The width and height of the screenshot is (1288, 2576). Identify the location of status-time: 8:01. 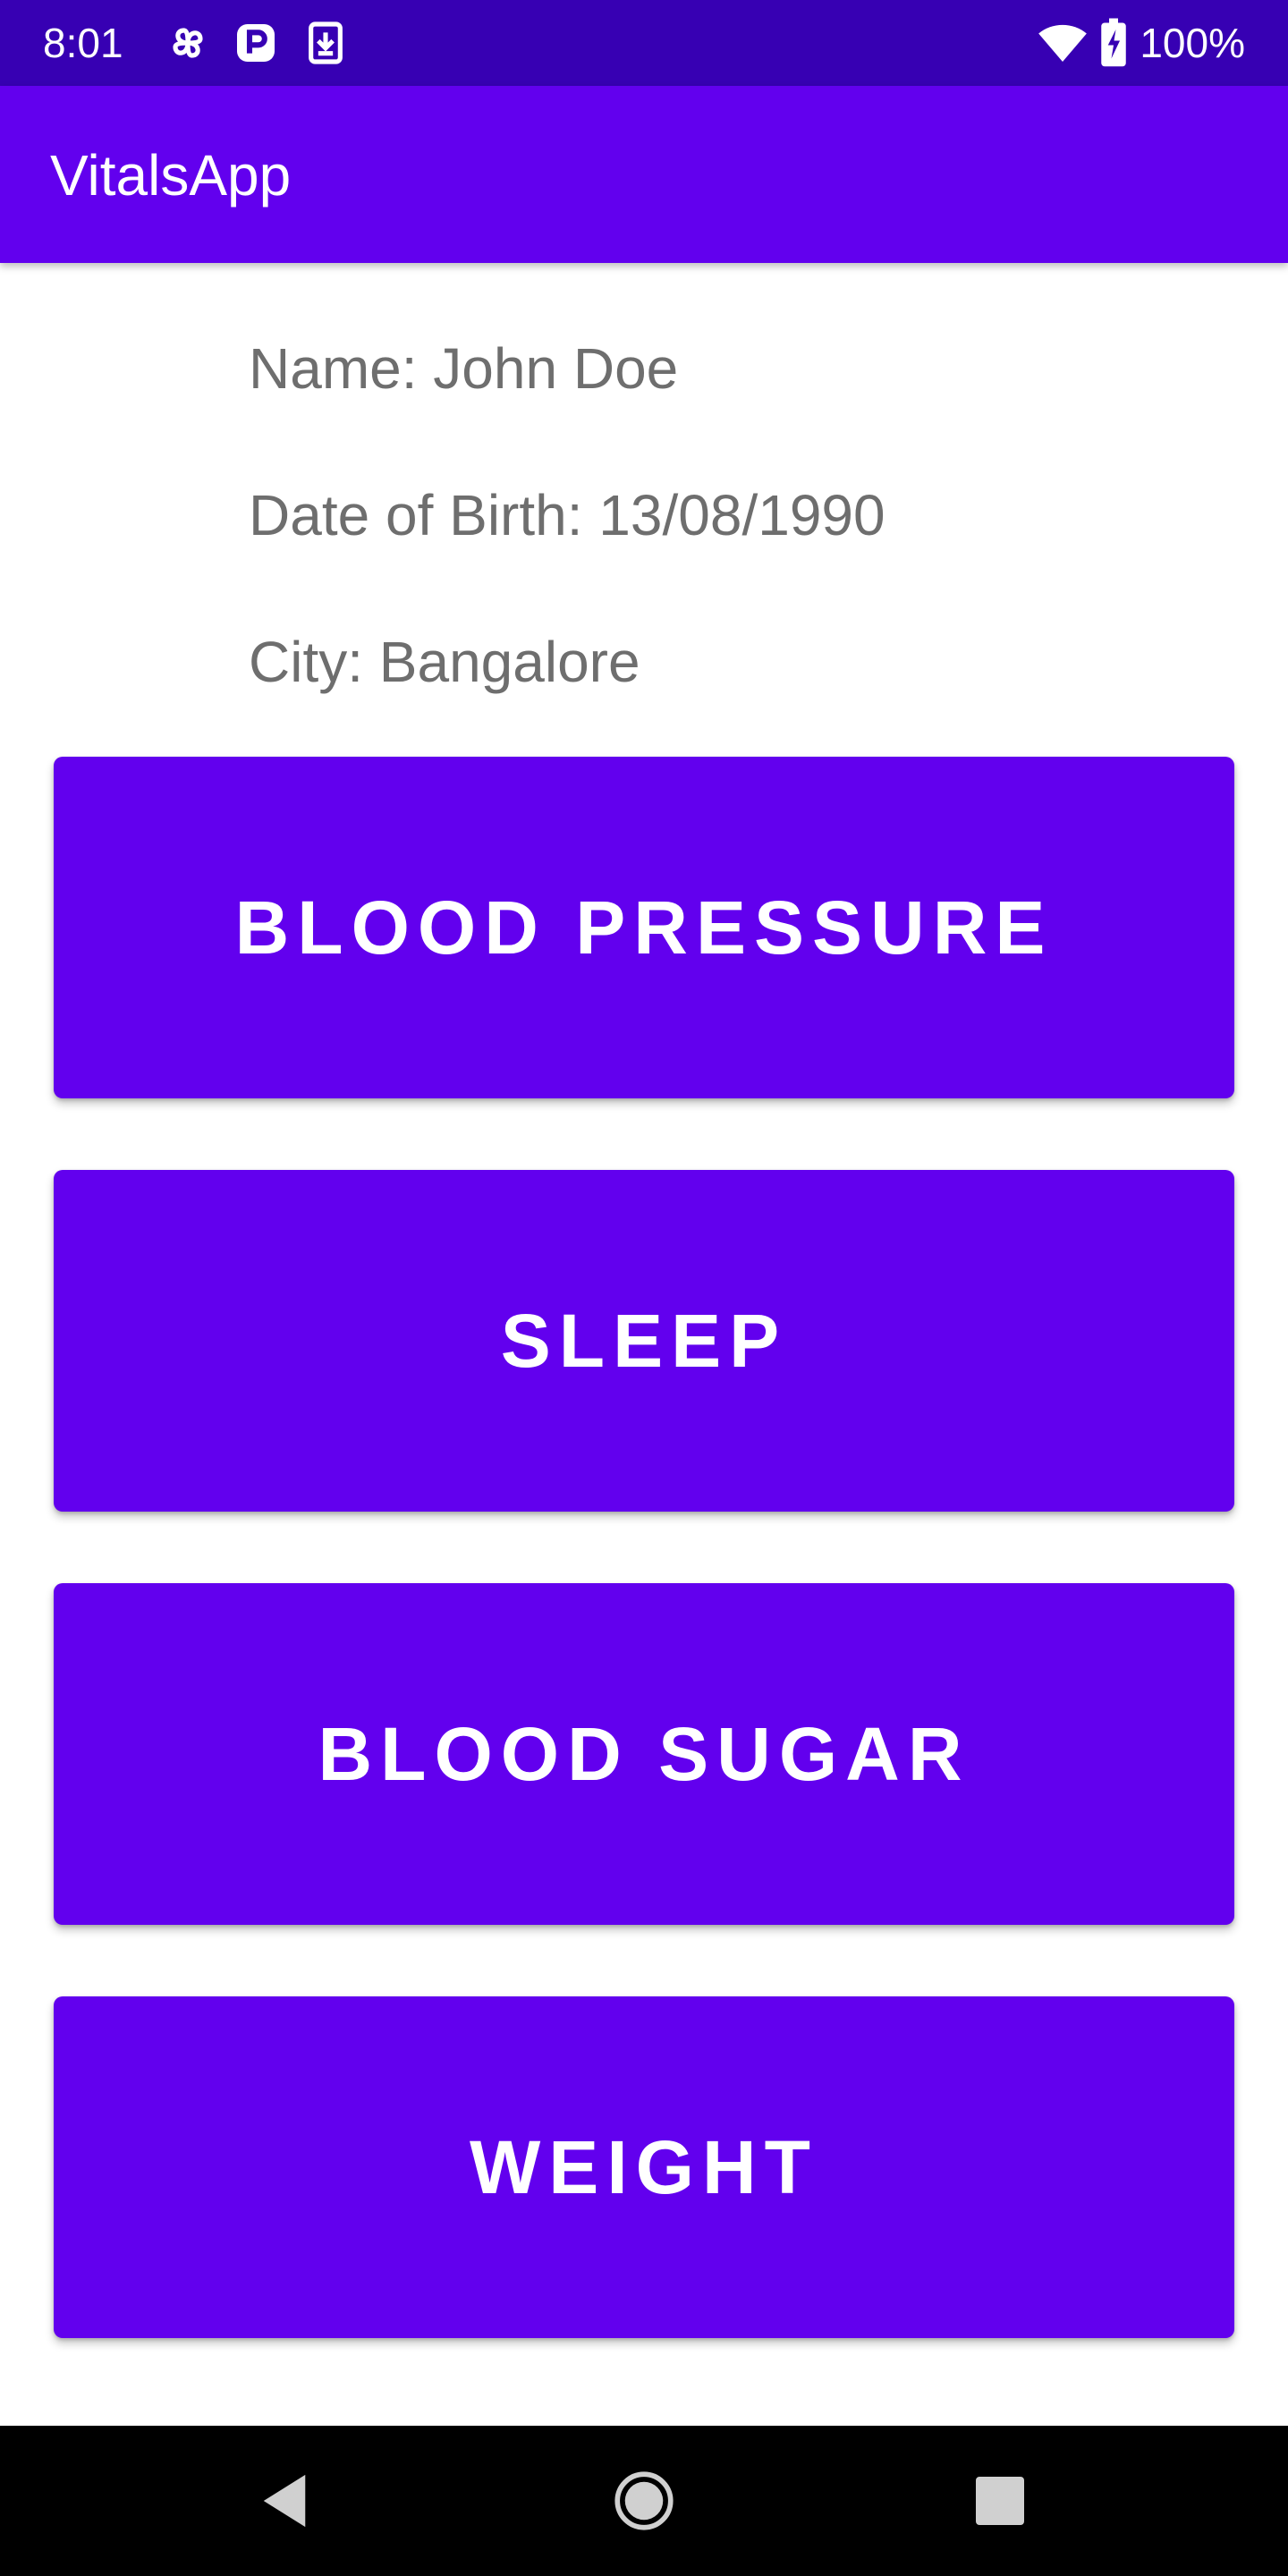
(83, 43).